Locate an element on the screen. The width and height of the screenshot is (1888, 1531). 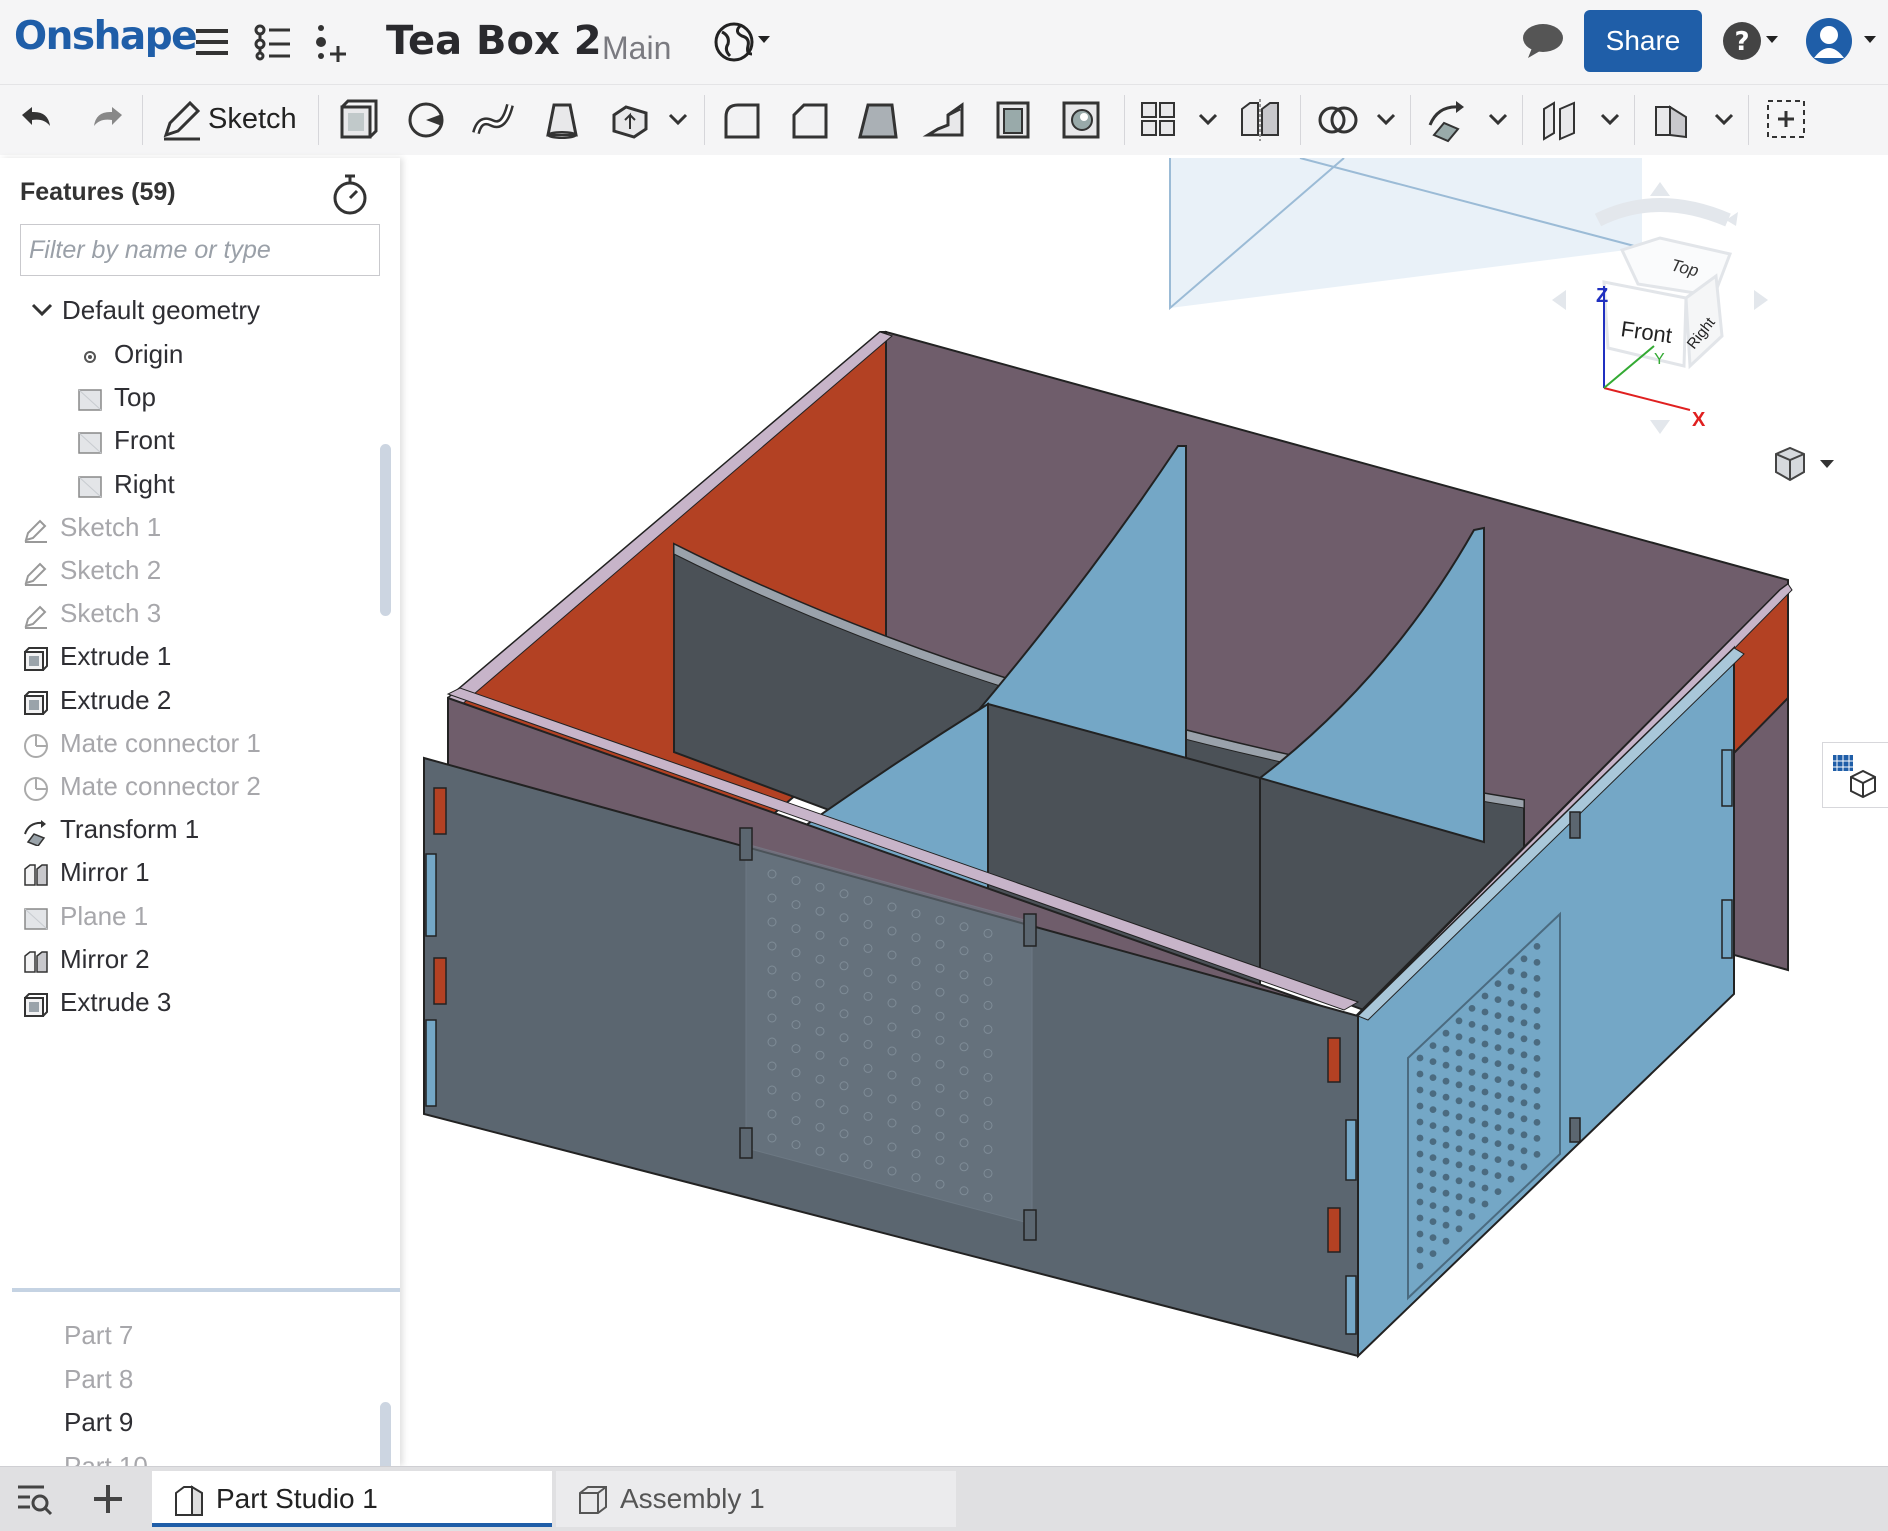
feature-label: Sketch 1 is located at coordinates (111, 526).